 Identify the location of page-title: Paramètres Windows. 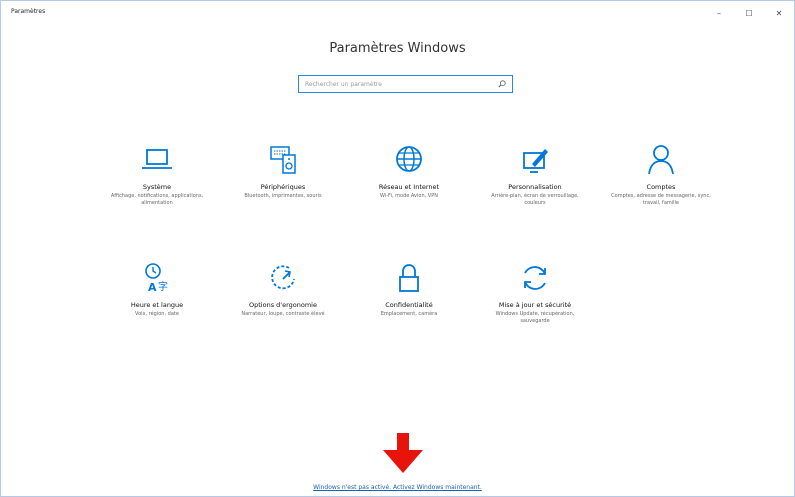
(397, 48).